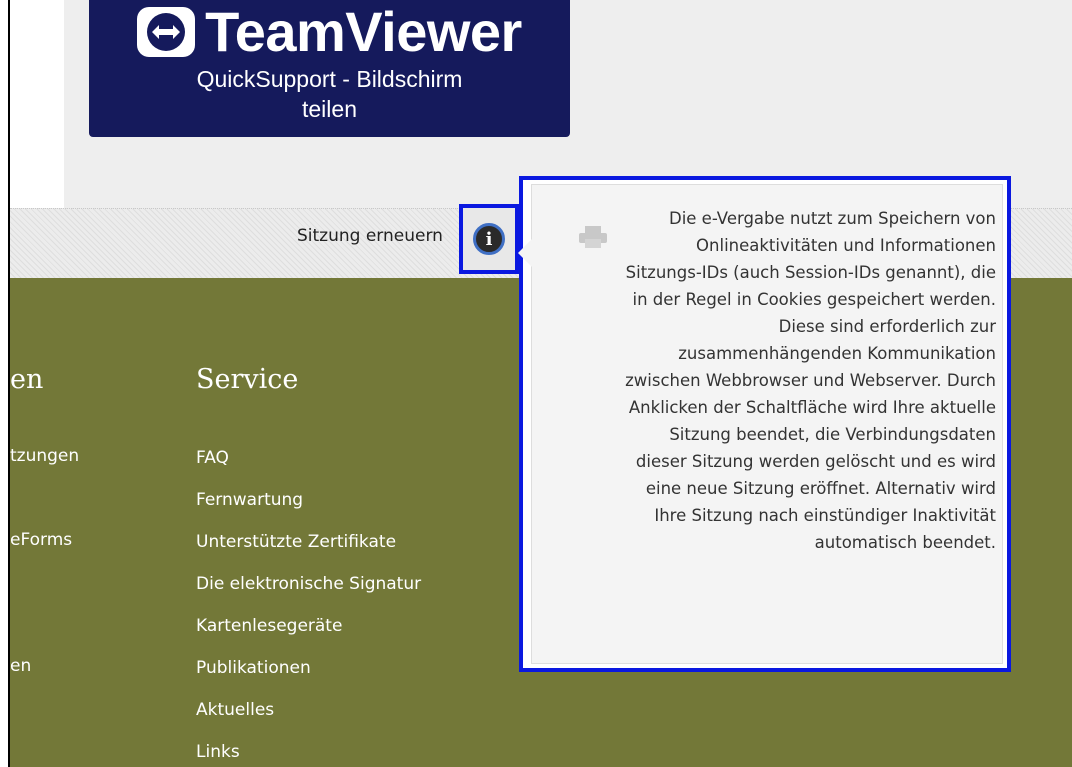 The height and width of the screenshot is (767, 1072). I want to click on footer-link-publikationen: Publikationen, so click(253, 668).